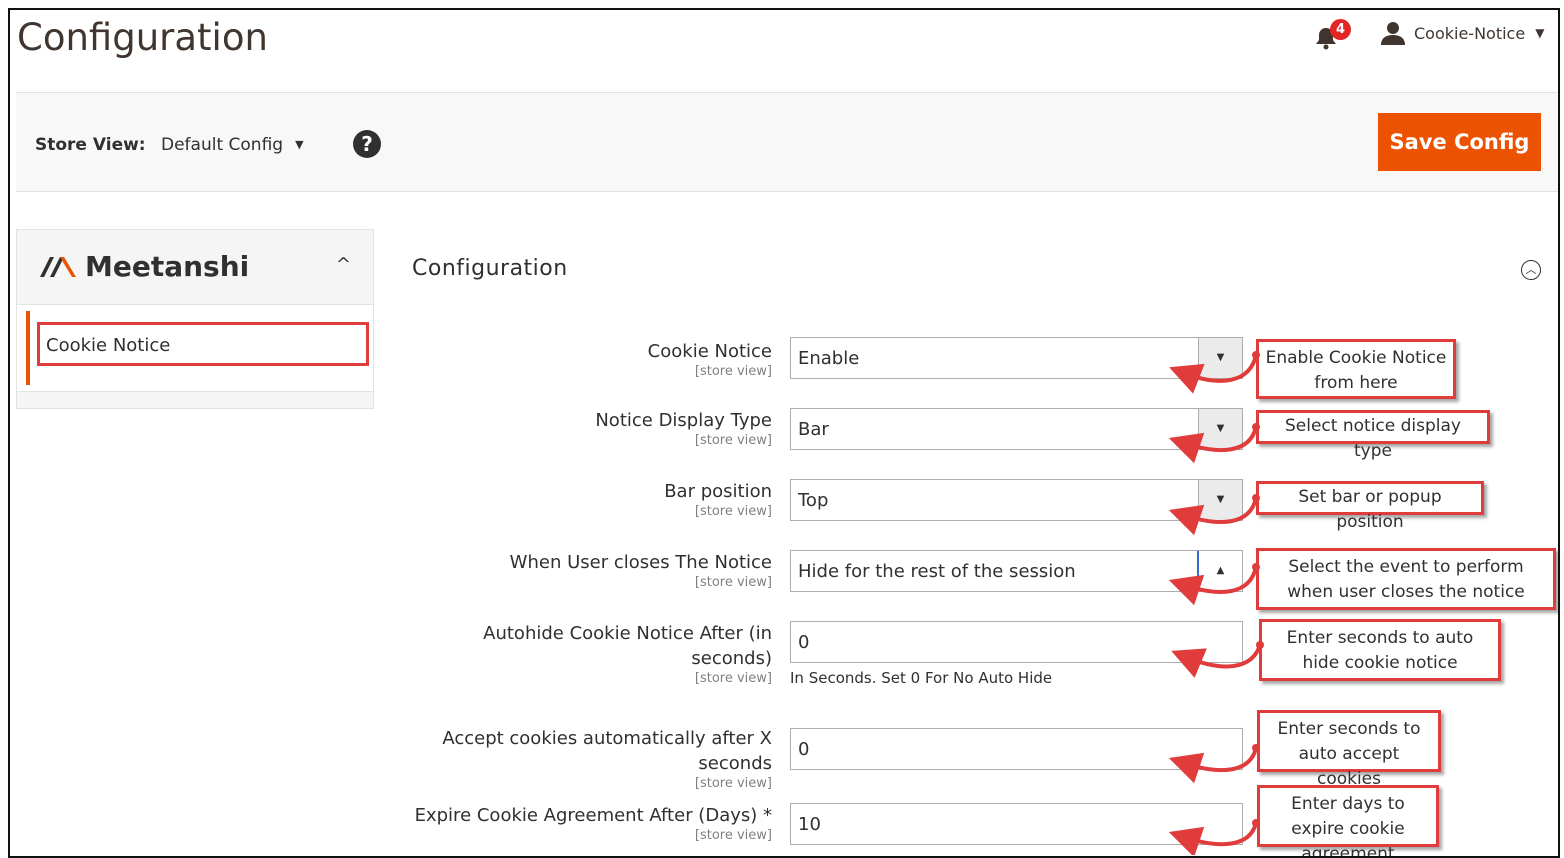 Image resolution: width=1564 pixels, height=858 pixels. Describe the element at coordinates (167, 266) in the screenshot. I see `brand-name: Meetanshi` at that location.